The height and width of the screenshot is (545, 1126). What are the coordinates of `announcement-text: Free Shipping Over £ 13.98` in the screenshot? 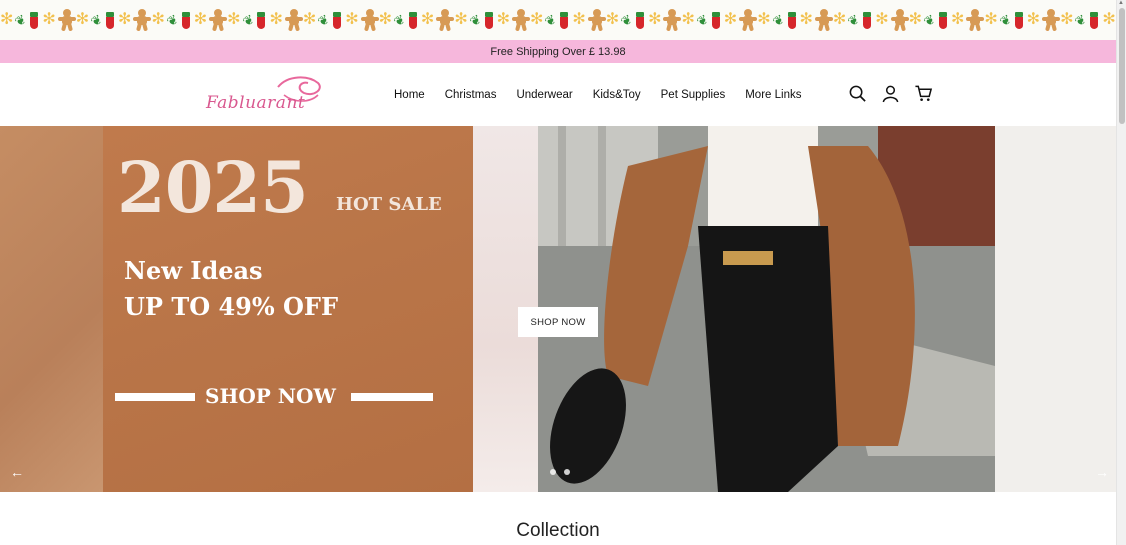 It's located at (558, 51).